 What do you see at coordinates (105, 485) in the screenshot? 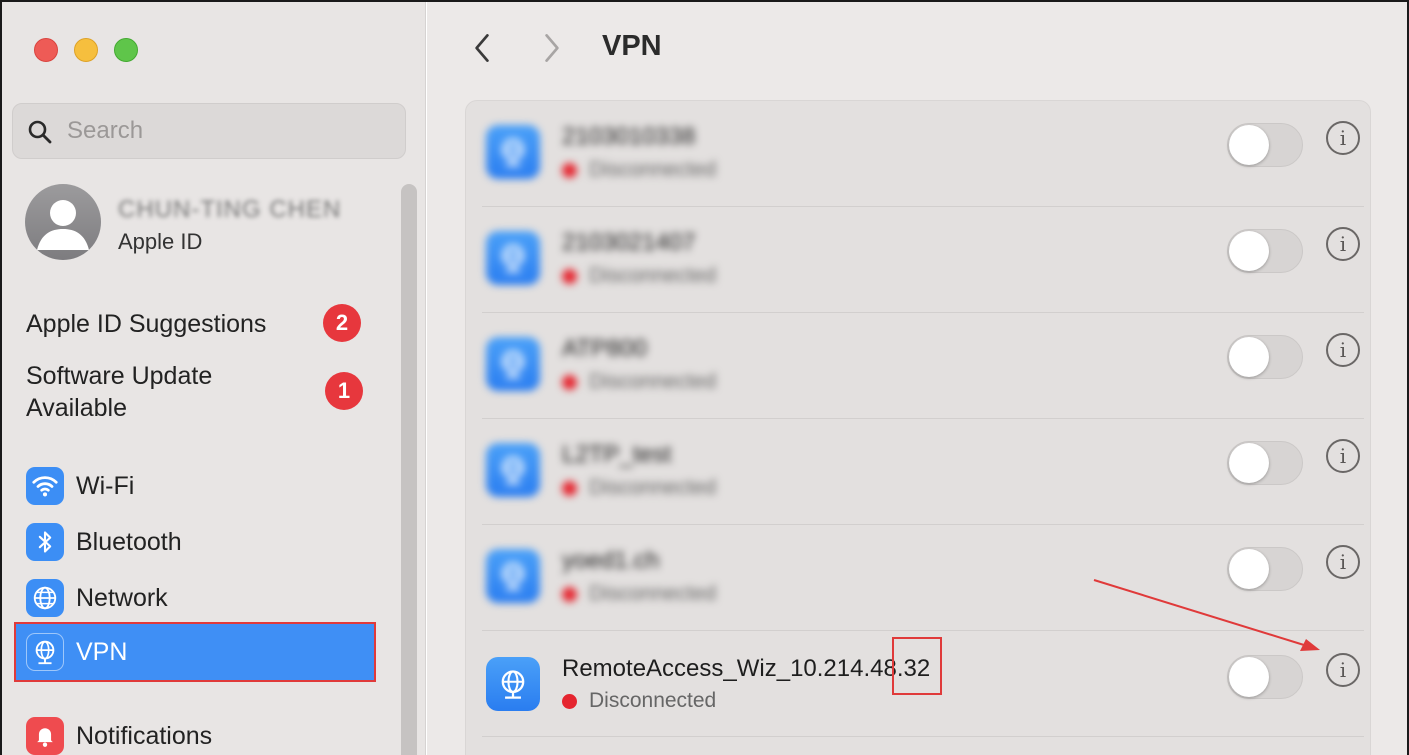
I see `sidebar-item-label: Wi-Fi` at bounding box center [105, 485].